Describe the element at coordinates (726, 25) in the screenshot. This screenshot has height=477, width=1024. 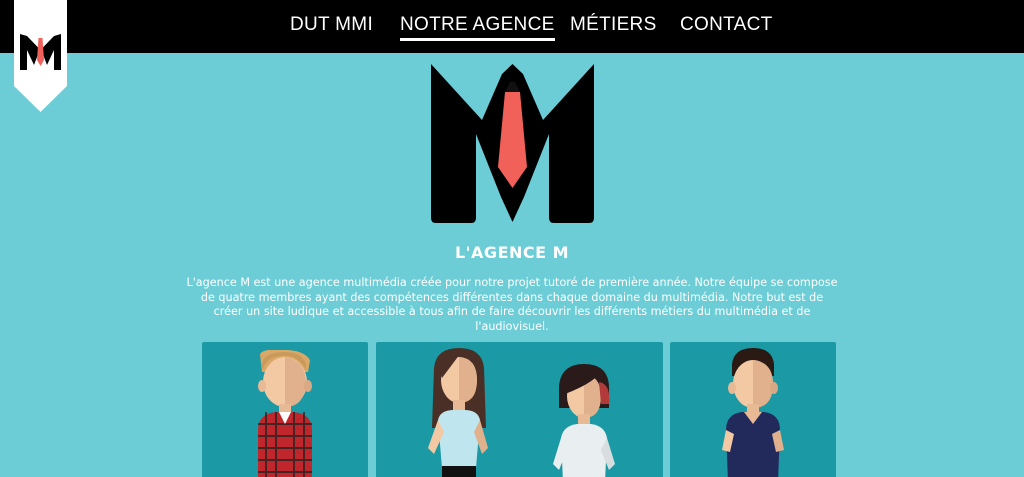
I see `nav-contact: CONTACT` at that location.